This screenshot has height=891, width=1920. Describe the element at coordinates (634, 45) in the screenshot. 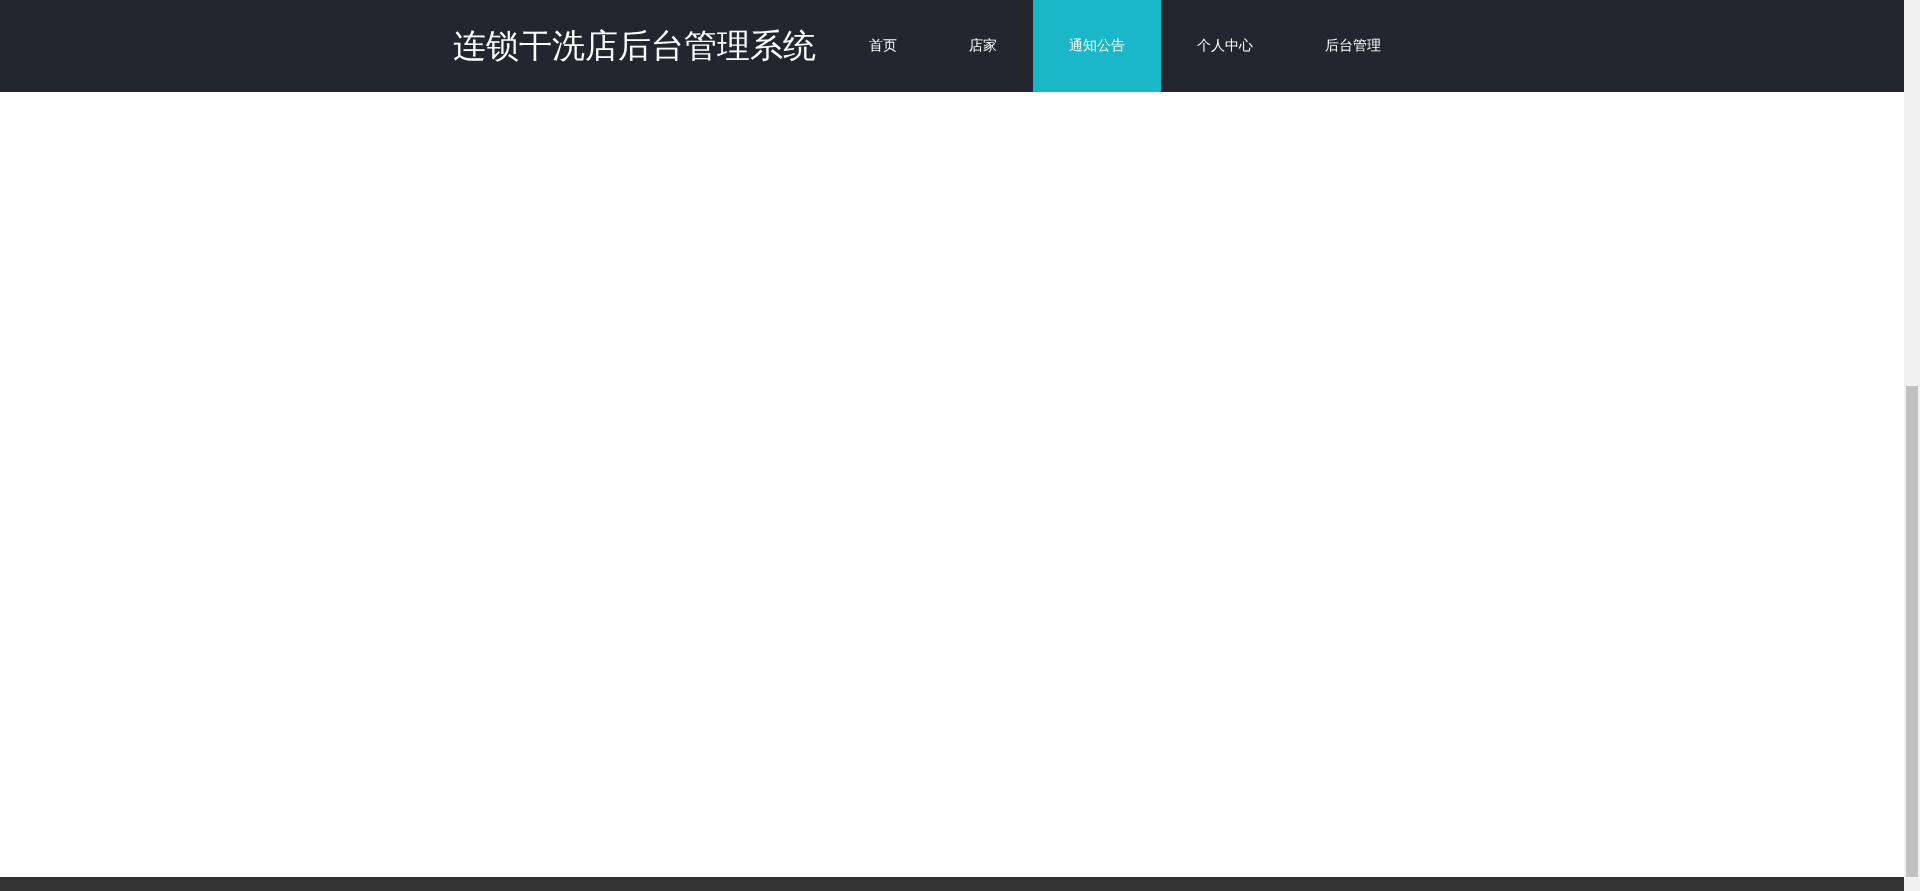

I see `site-title: 连锁干洗店后台管理系统` at that location.